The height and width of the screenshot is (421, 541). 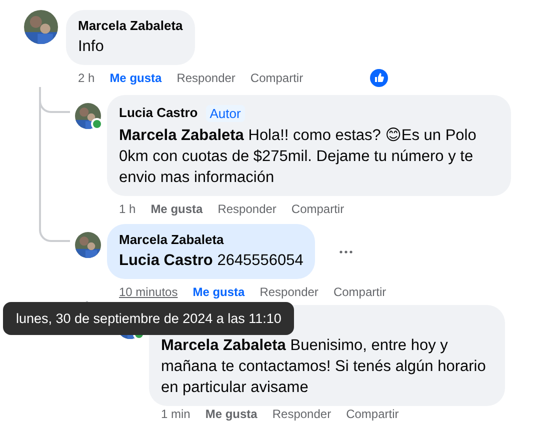 I want to click on like-icon, so click(x=379, y=78).